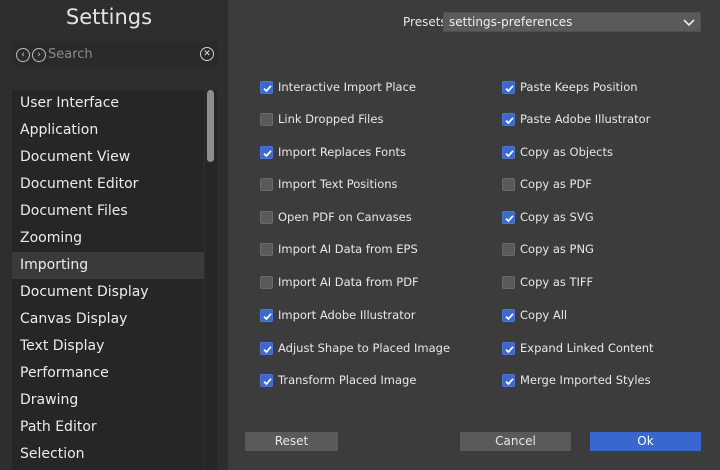  Describe the element at coordinates (425, 22) in the screenshot. I see `presets-label: Presets` at that location.